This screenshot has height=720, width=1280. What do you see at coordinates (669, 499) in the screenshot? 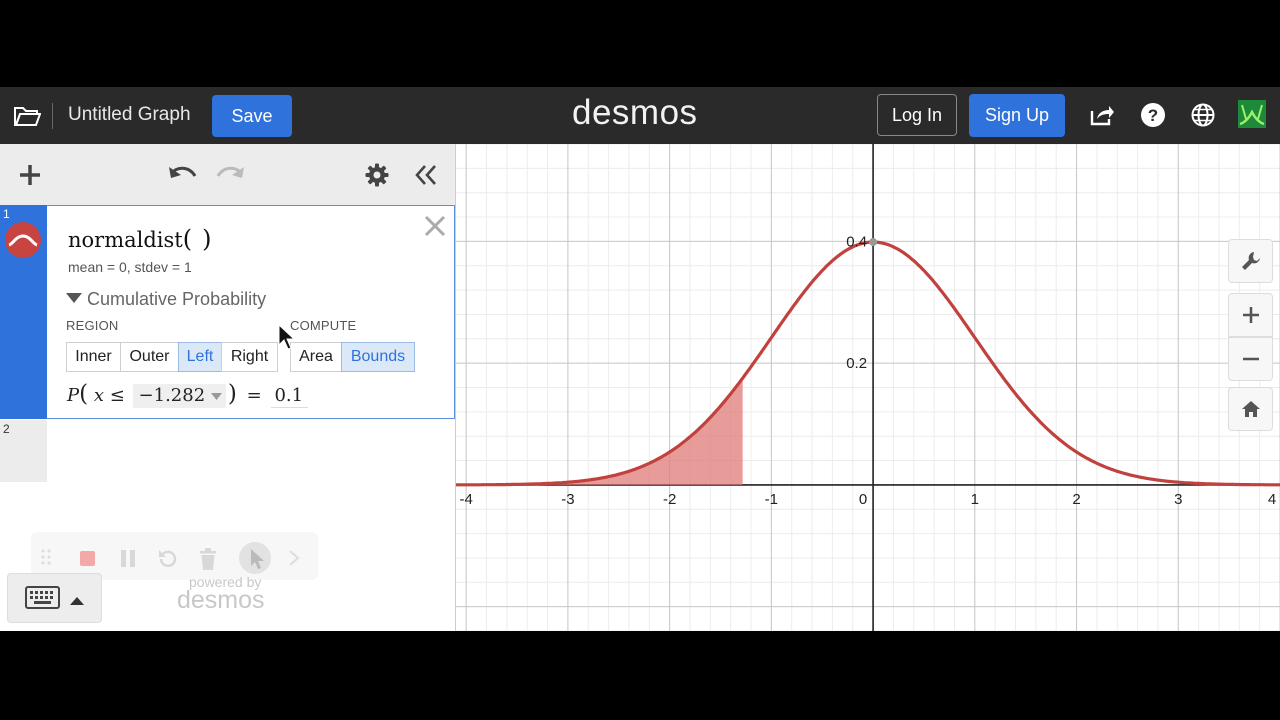
I see `x-tick-label: -2` at bounding box center [669, 499].